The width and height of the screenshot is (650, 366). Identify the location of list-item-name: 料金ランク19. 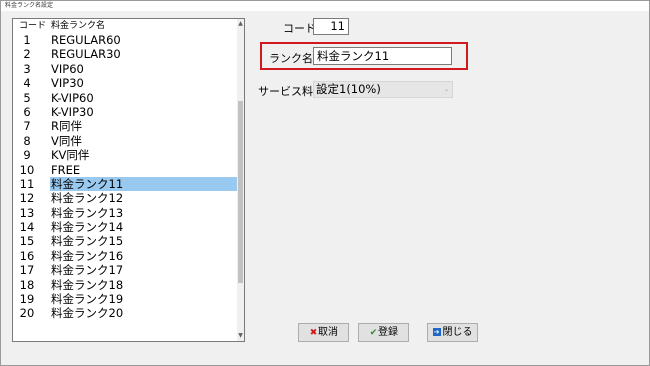
(87, 299).